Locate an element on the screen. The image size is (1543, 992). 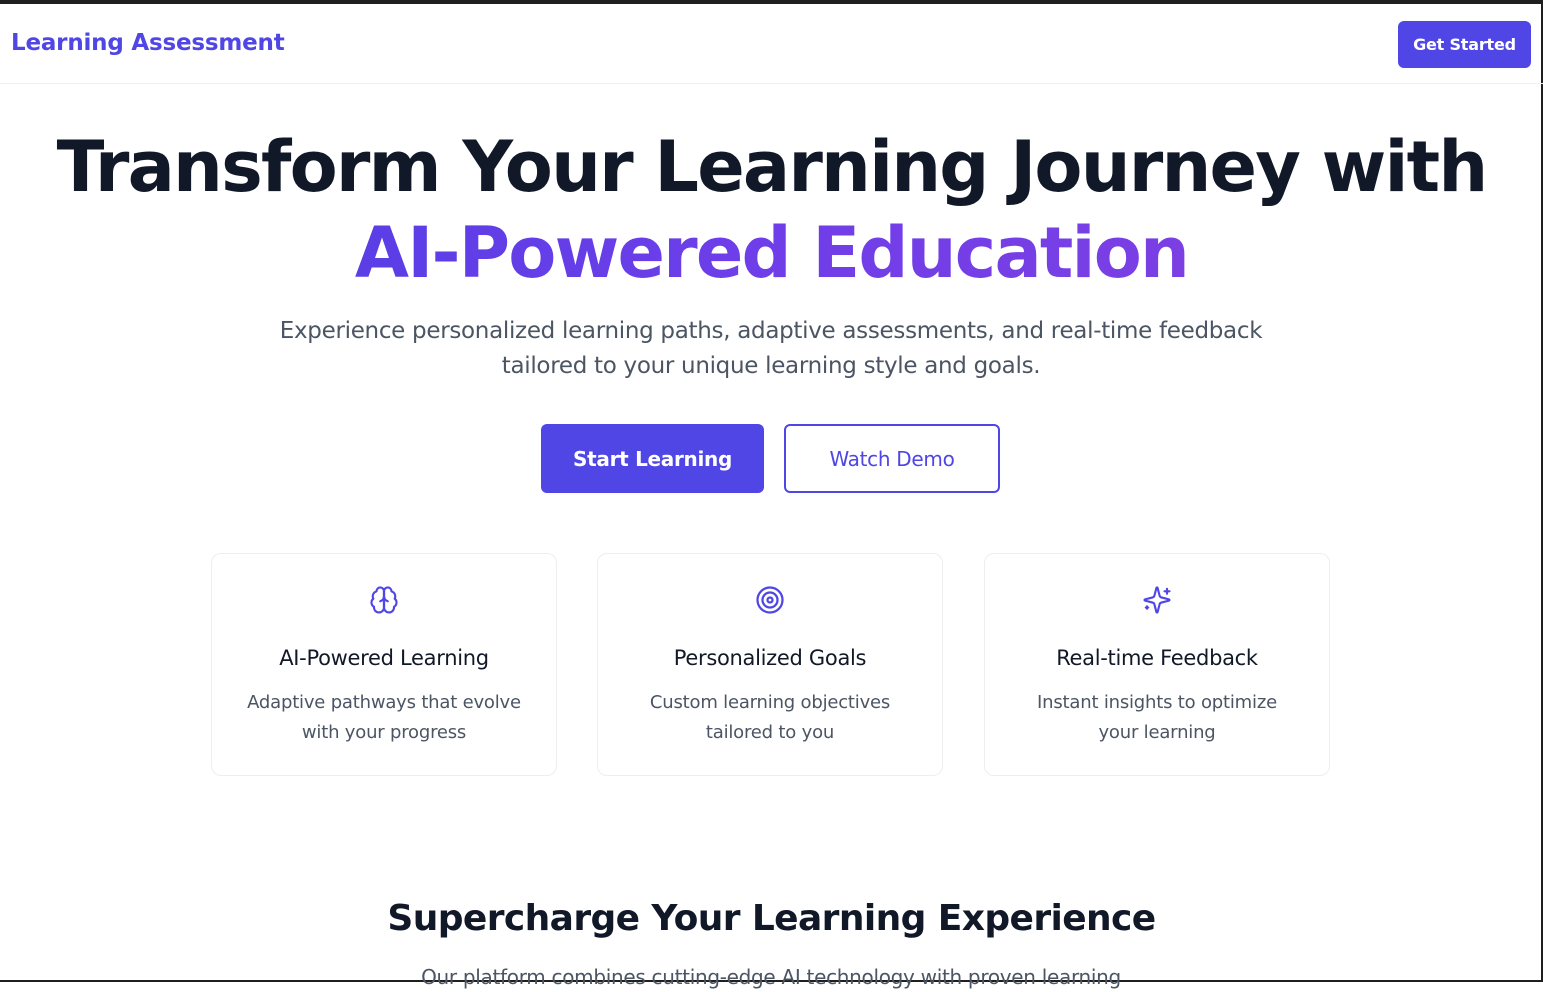
start-learning-button: Start Learning is located at coordinates (652, 458).